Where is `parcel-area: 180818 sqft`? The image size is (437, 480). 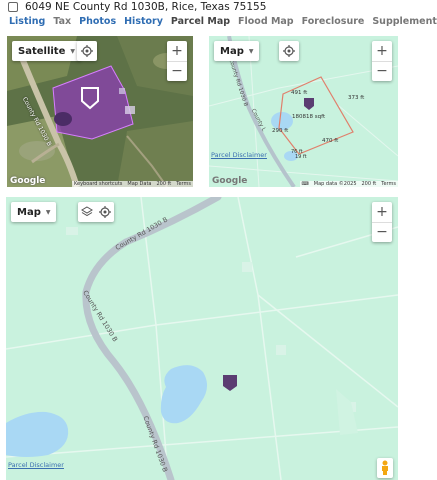
parcel-area: 180818 sqft is located at coordinates (309, 117).